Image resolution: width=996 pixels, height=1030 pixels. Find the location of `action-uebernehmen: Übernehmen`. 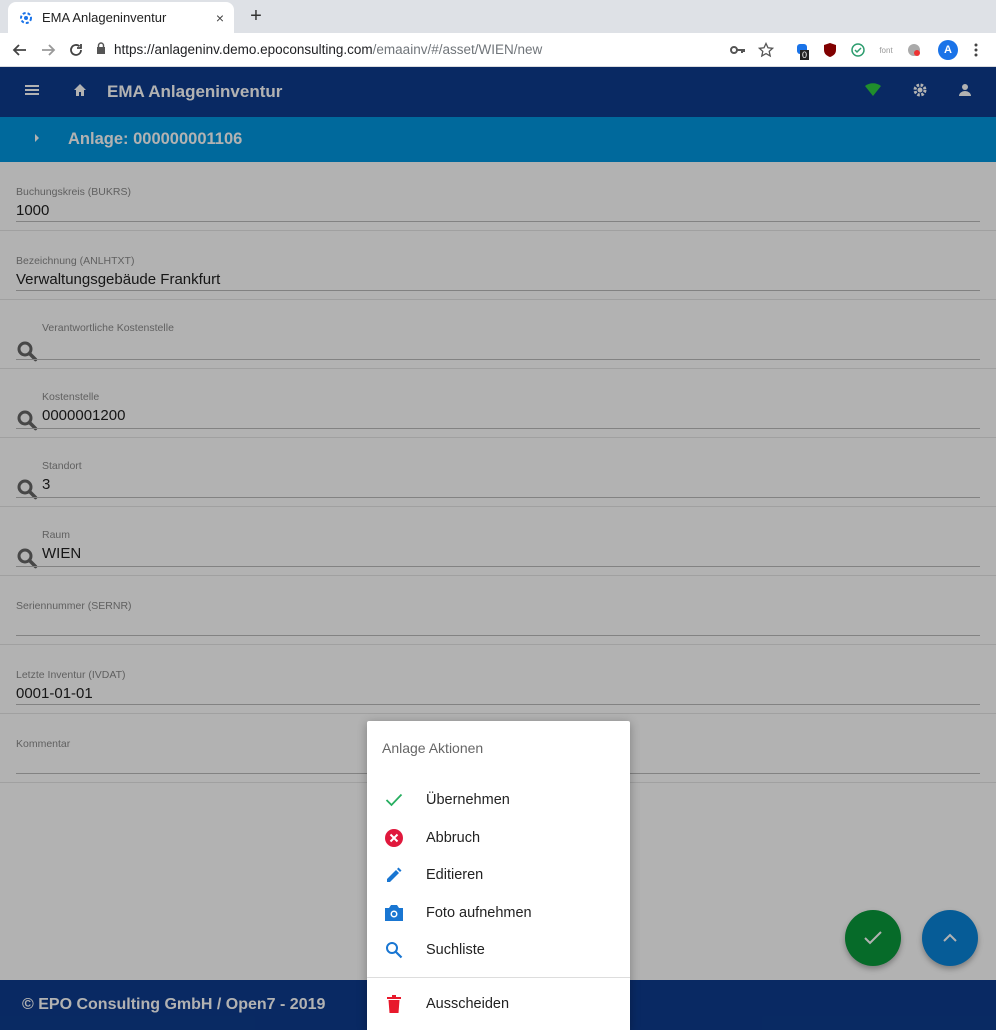

action-uebernehmen: Übernehmen is located at coordinates (498, 800).